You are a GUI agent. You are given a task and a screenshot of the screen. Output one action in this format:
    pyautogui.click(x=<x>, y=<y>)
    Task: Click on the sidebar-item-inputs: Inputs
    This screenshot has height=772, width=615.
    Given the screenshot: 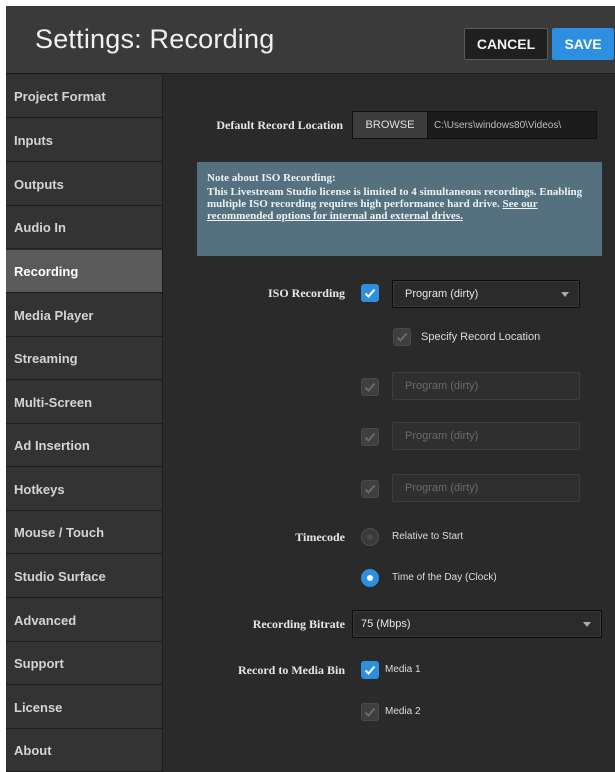 What is the action you would take?
    pyautogui.click(x=84, y=140)
    